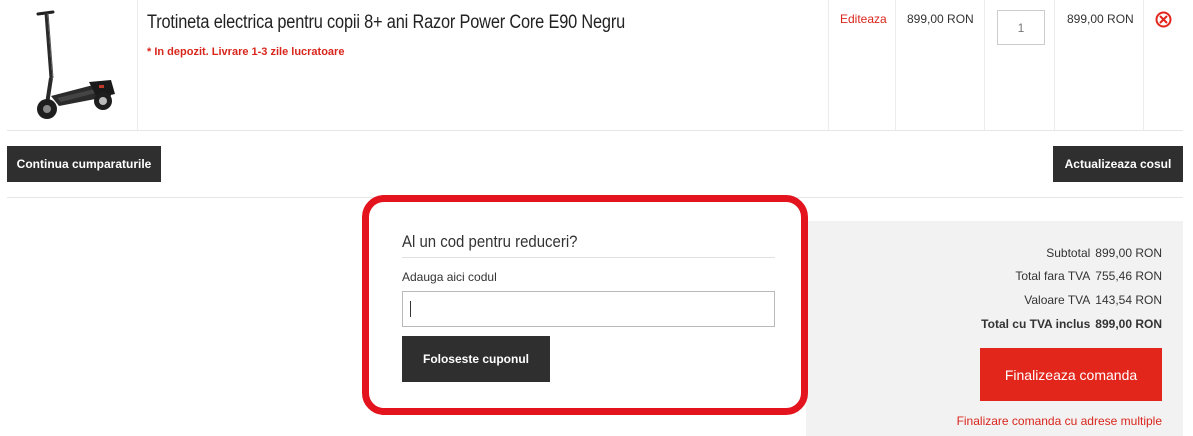 The height and width of the screenshot is (436, 1193). What do you see at coordinates (1036, 324) in the screenshot?
I see `grand-total-label: Total cu TVA inclus` at bounding box center [1036, 324].